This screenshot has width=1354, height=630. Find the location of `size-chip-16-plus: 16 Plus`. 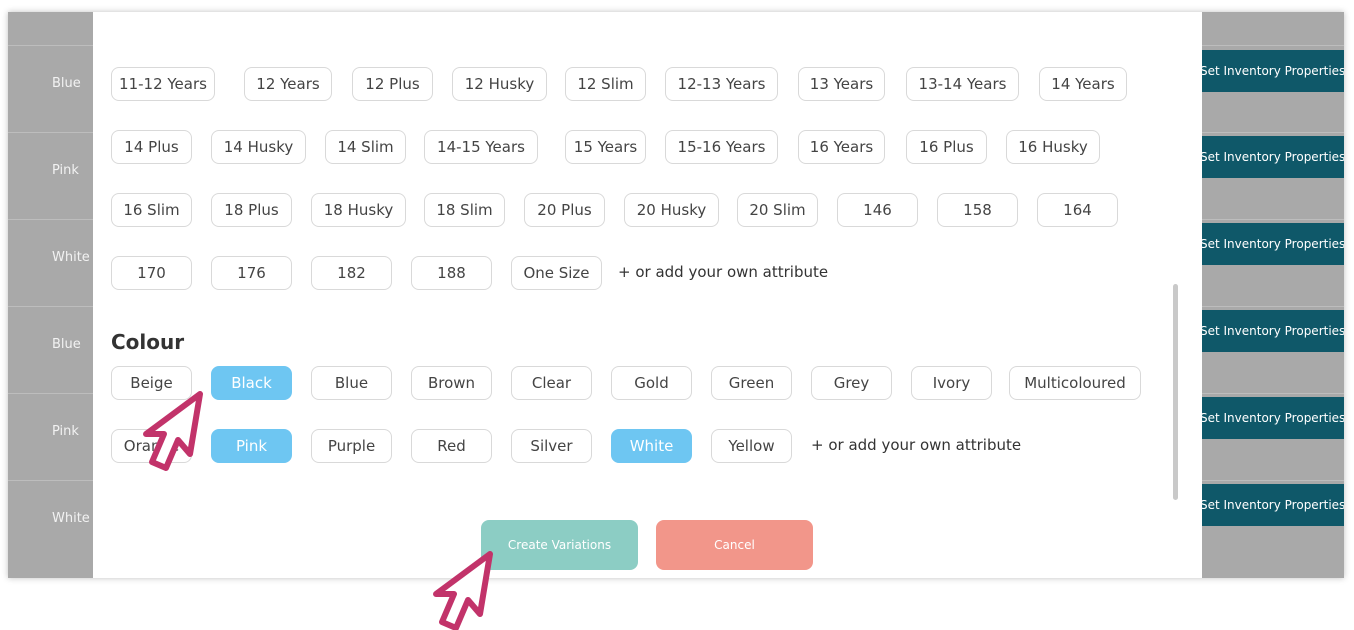

size-chip-16-plus: 16 Plus is located at coordinates (946, 147).